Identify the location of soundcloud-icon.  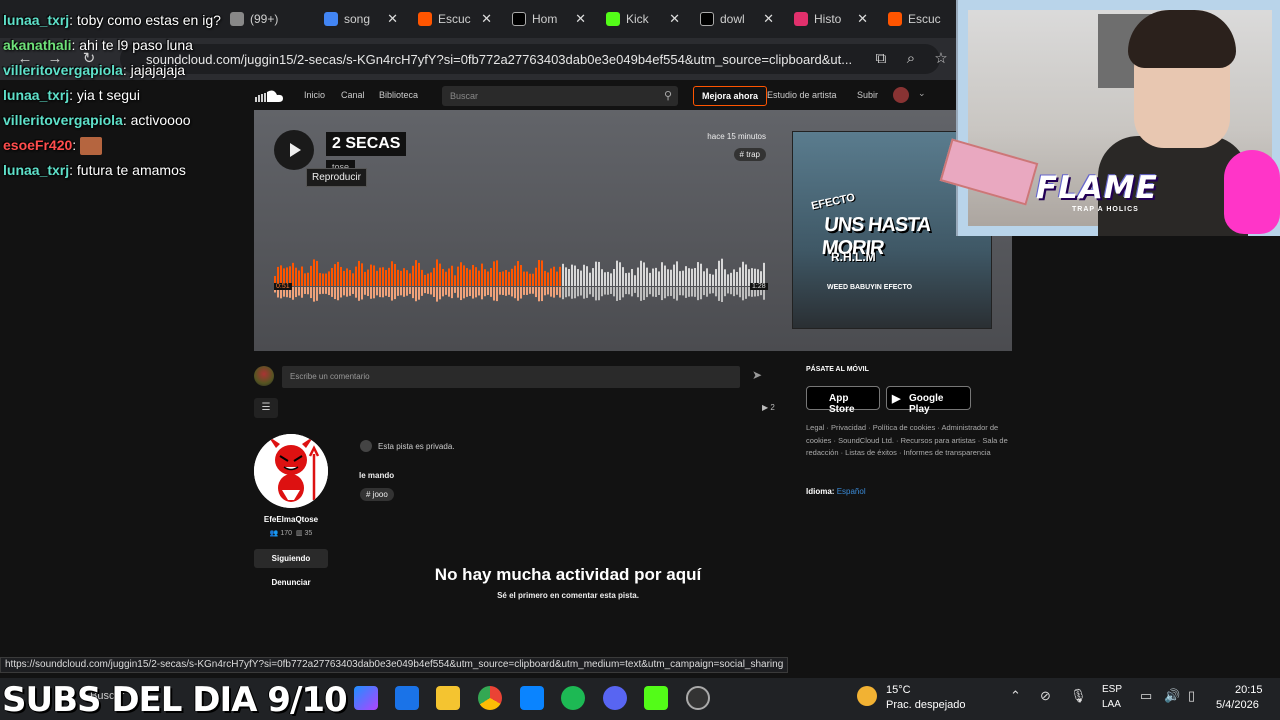
(425, 19).